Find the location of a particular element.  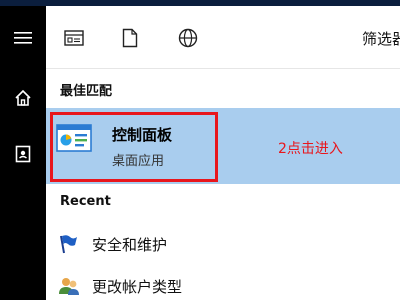

recent-item-security: 安全和维护 is located at coordinates (223, 243).